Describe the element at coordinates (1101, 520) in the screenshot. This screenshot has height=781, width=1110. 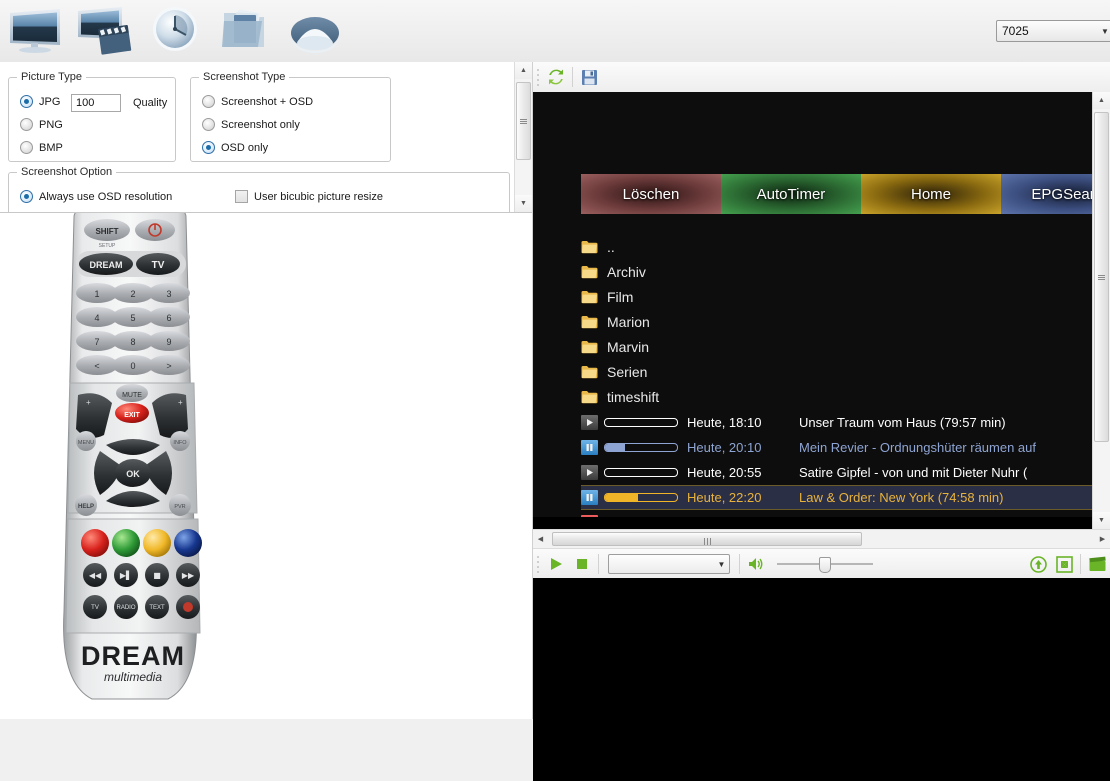
I see `osd-scroll-down-arrow: ▼` at that location.